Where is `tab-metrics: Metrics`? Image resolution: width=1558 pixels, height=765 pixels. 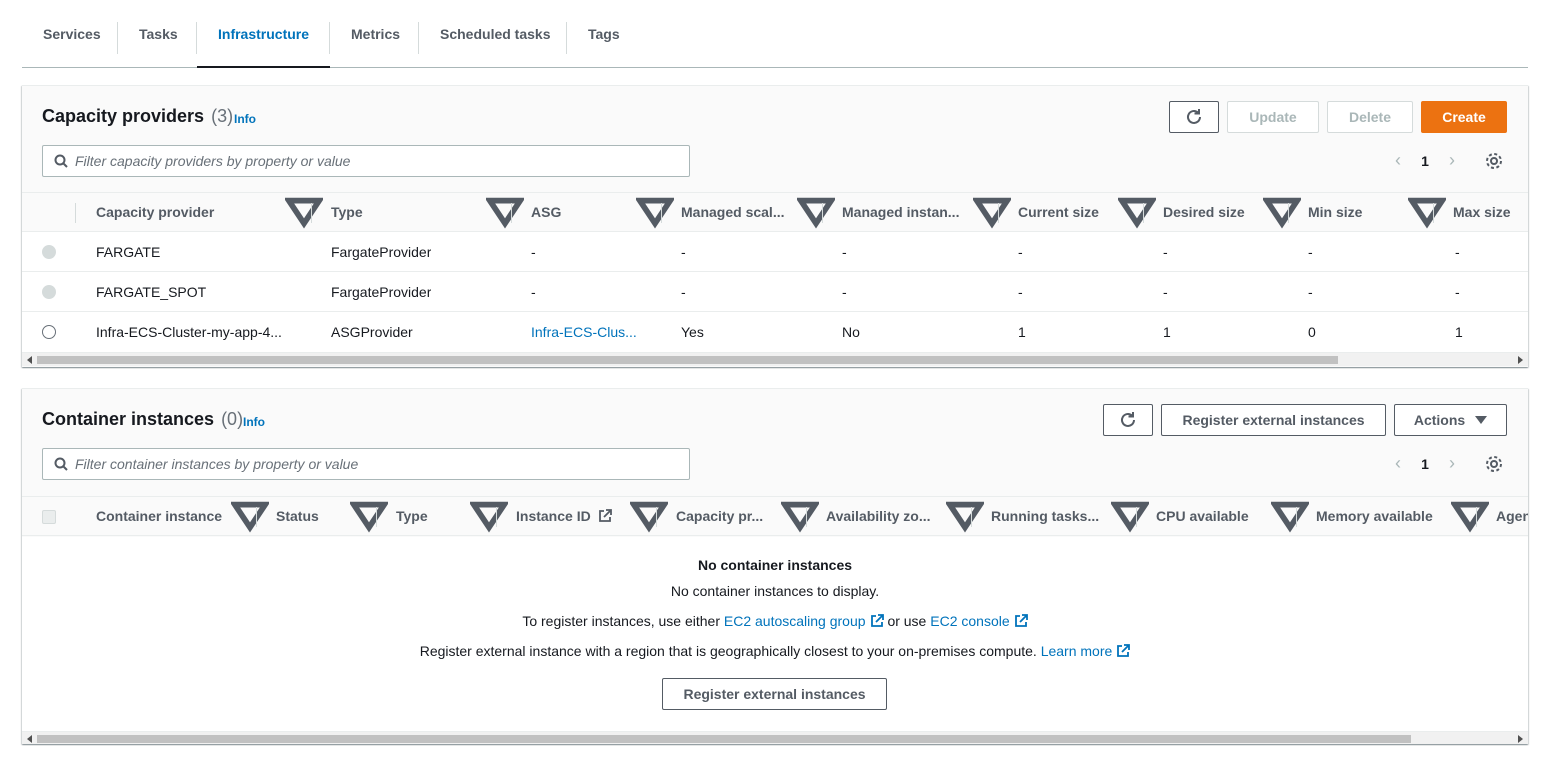
tab-metrics: Metrics is located at coordinates (375, 33).